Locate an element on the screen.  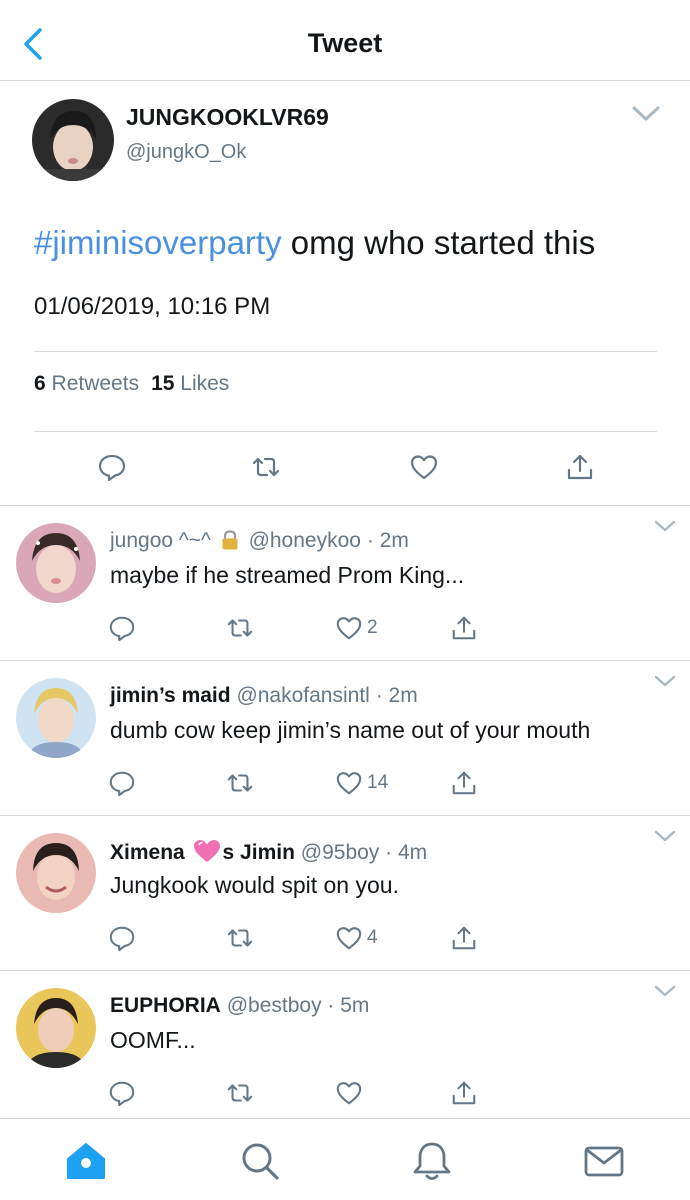
reply-author-name: jimin’s maid is located at coordinates (170, 695).